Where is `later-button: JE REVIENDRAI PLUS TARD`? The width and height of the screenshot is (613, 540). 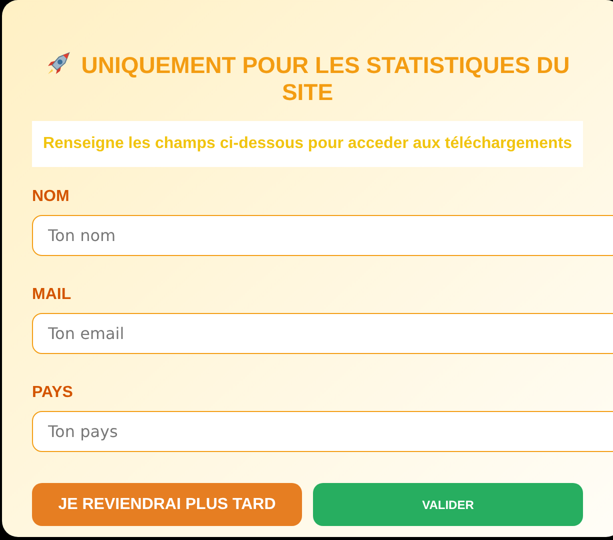 later-button: JE REVIENDRAI PLUS TARD is located at coordinates (167, 504).